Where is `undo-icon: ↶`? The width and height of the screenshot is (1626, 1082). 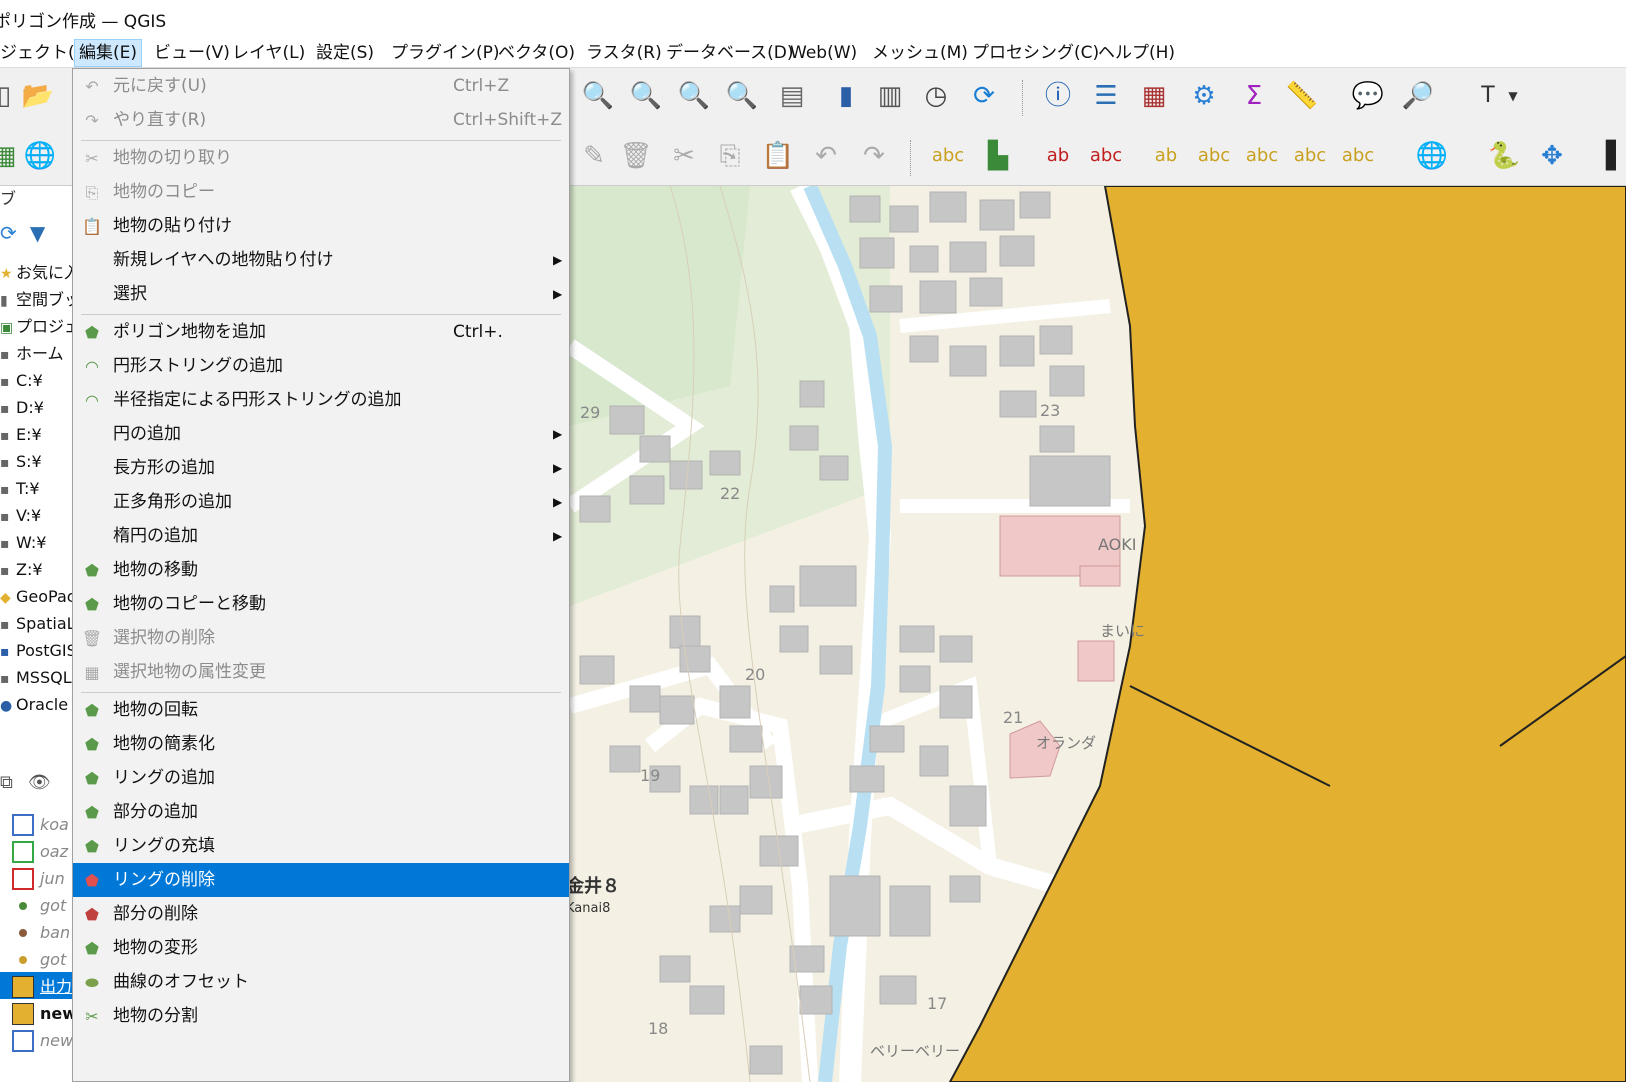 undo-icon: ↶ is located at coordinates (826, 156).